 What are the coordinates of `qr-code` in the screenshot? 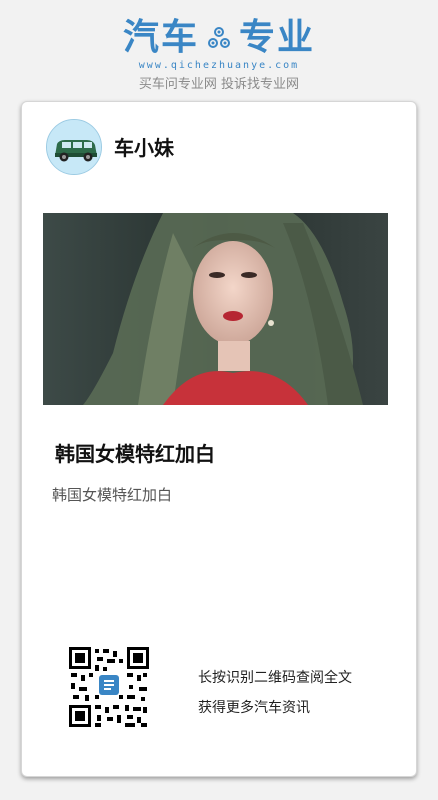 It's located at (109, 687).